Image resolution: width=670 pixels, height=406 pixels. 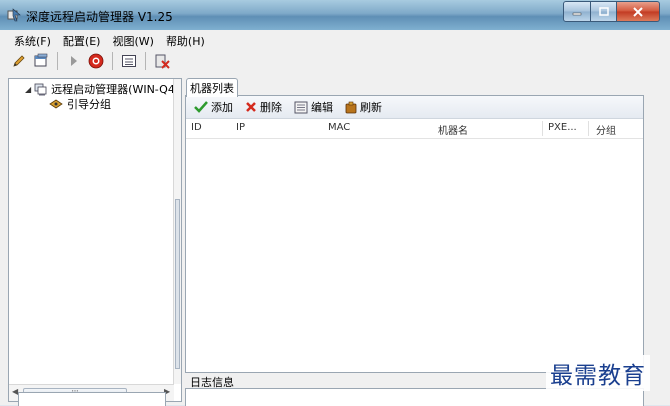 I want to click on exit-button, so click(x=162, y=61).